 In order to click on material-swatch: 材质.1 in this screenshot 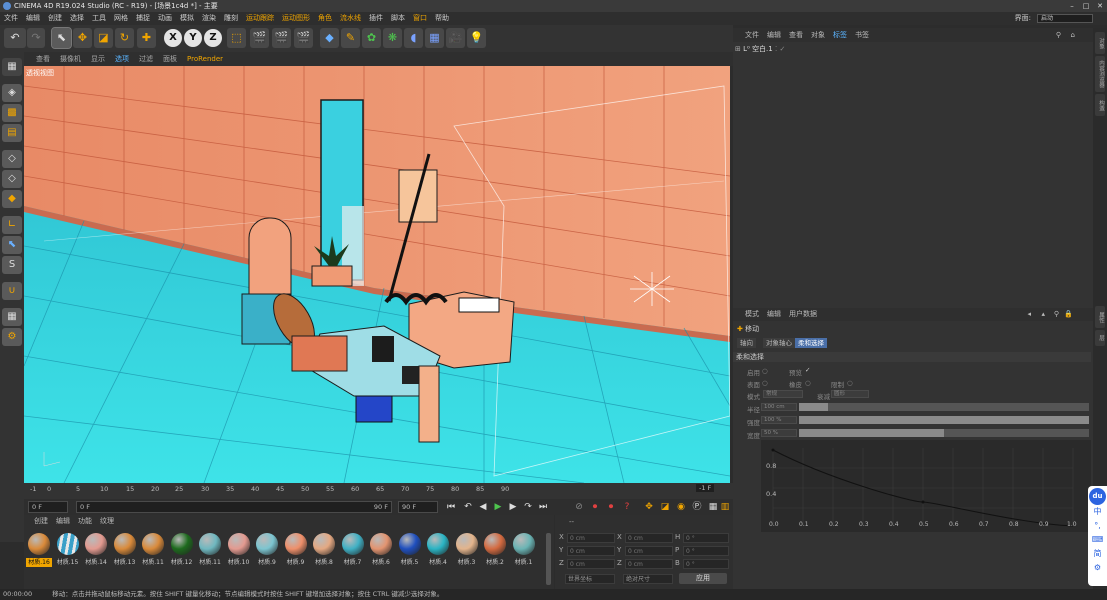, I will do `click(524, 553)`.